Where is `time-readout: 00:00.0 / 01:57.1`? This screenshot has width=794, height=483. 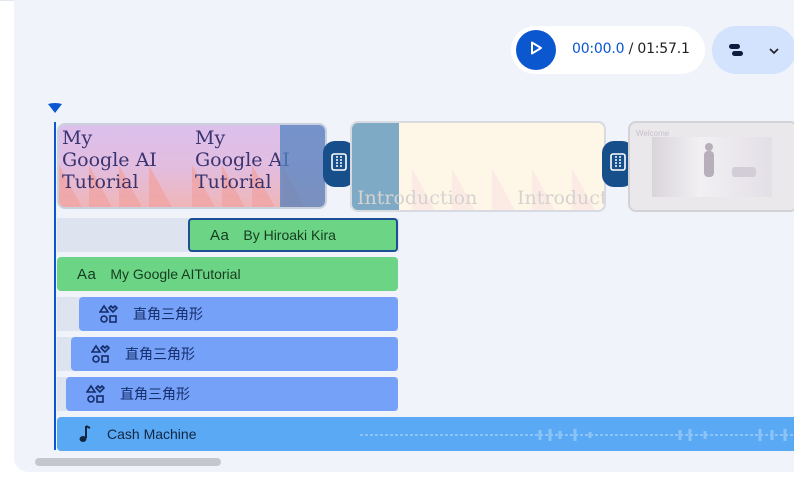
time-readout: 00:00.0 / 01:57.1 is located at coordinates (631, 49).